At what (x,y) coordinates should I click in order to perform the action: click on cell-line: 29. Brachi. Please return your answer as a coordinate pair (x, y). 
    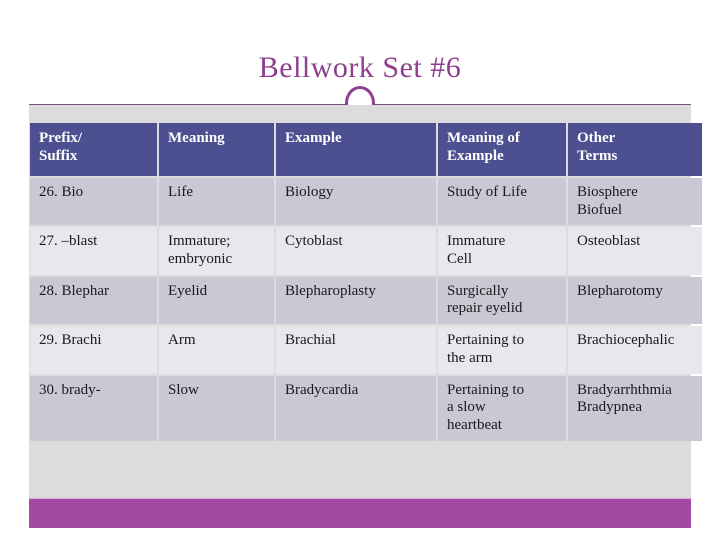
    Looking at the image, I should click on (70, 340).